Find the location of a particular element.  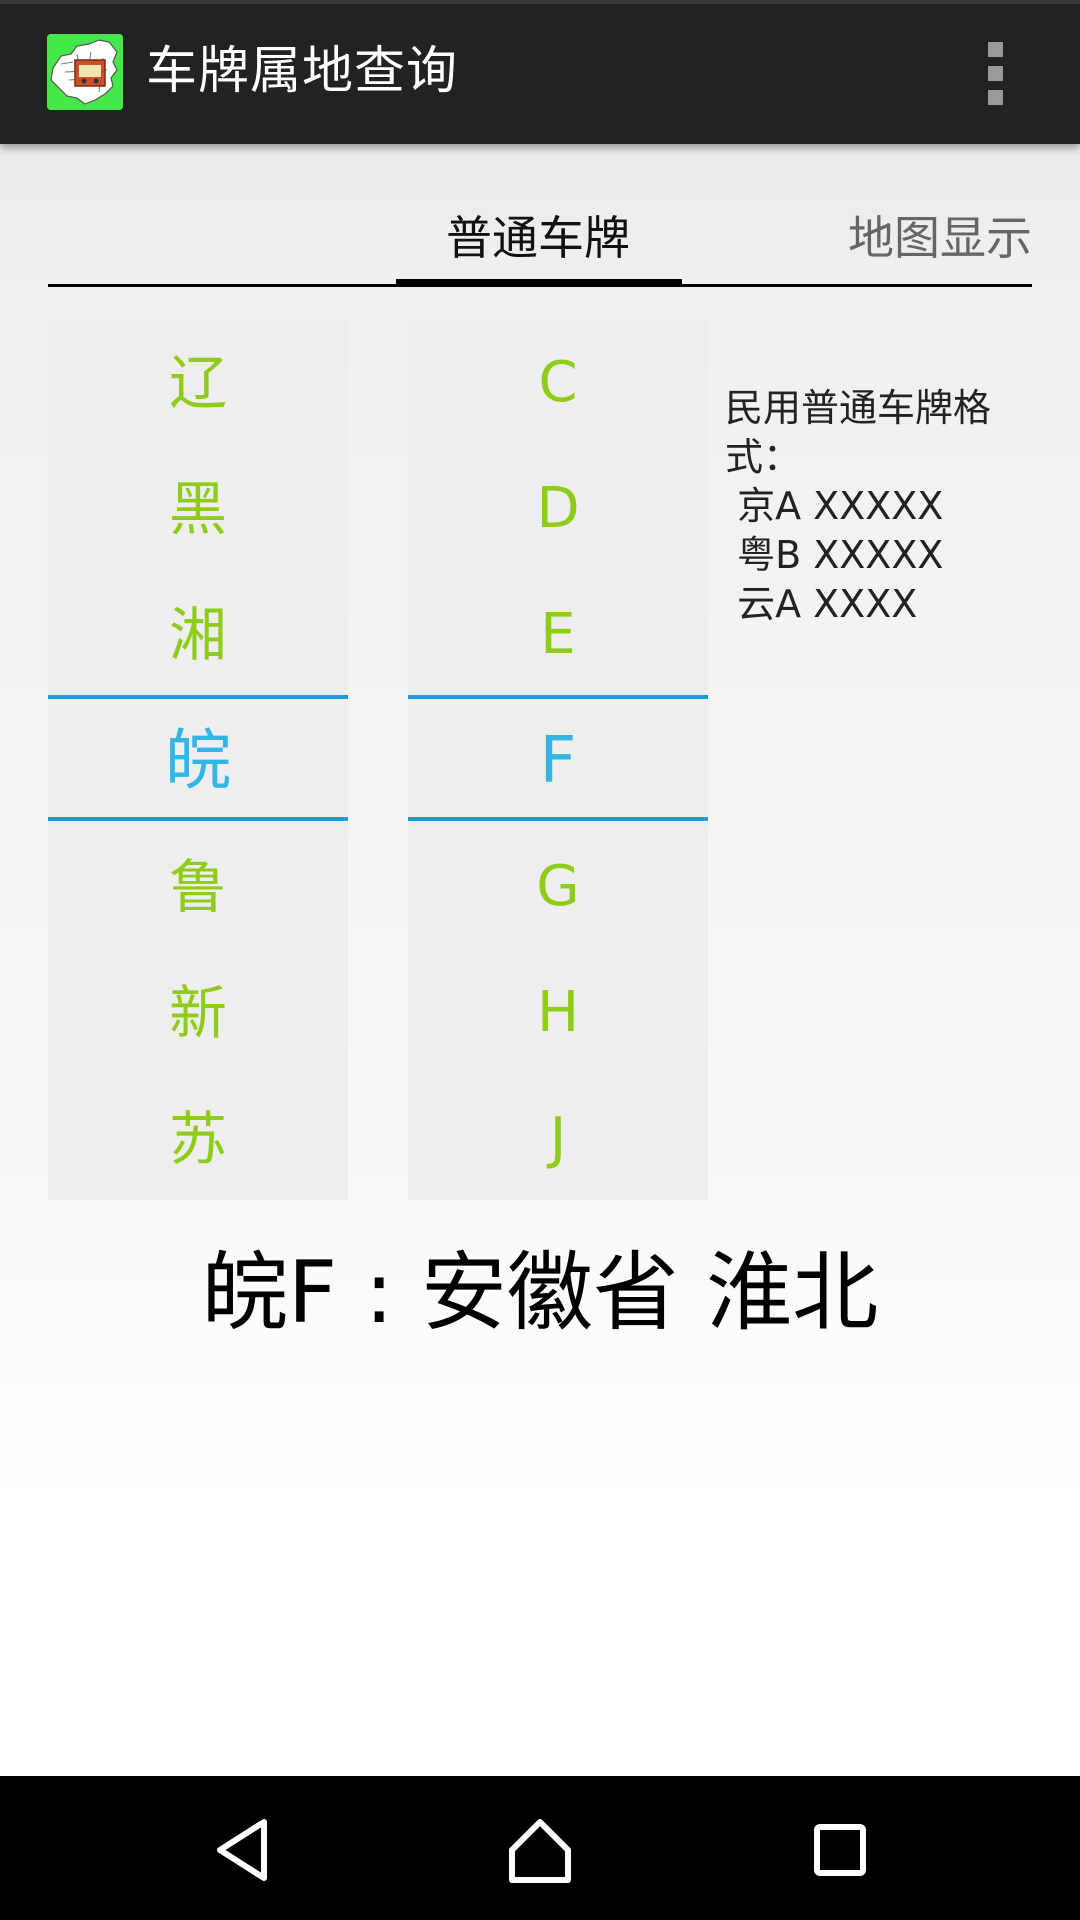

letter-item: J is located at coordinates (558, 1138).